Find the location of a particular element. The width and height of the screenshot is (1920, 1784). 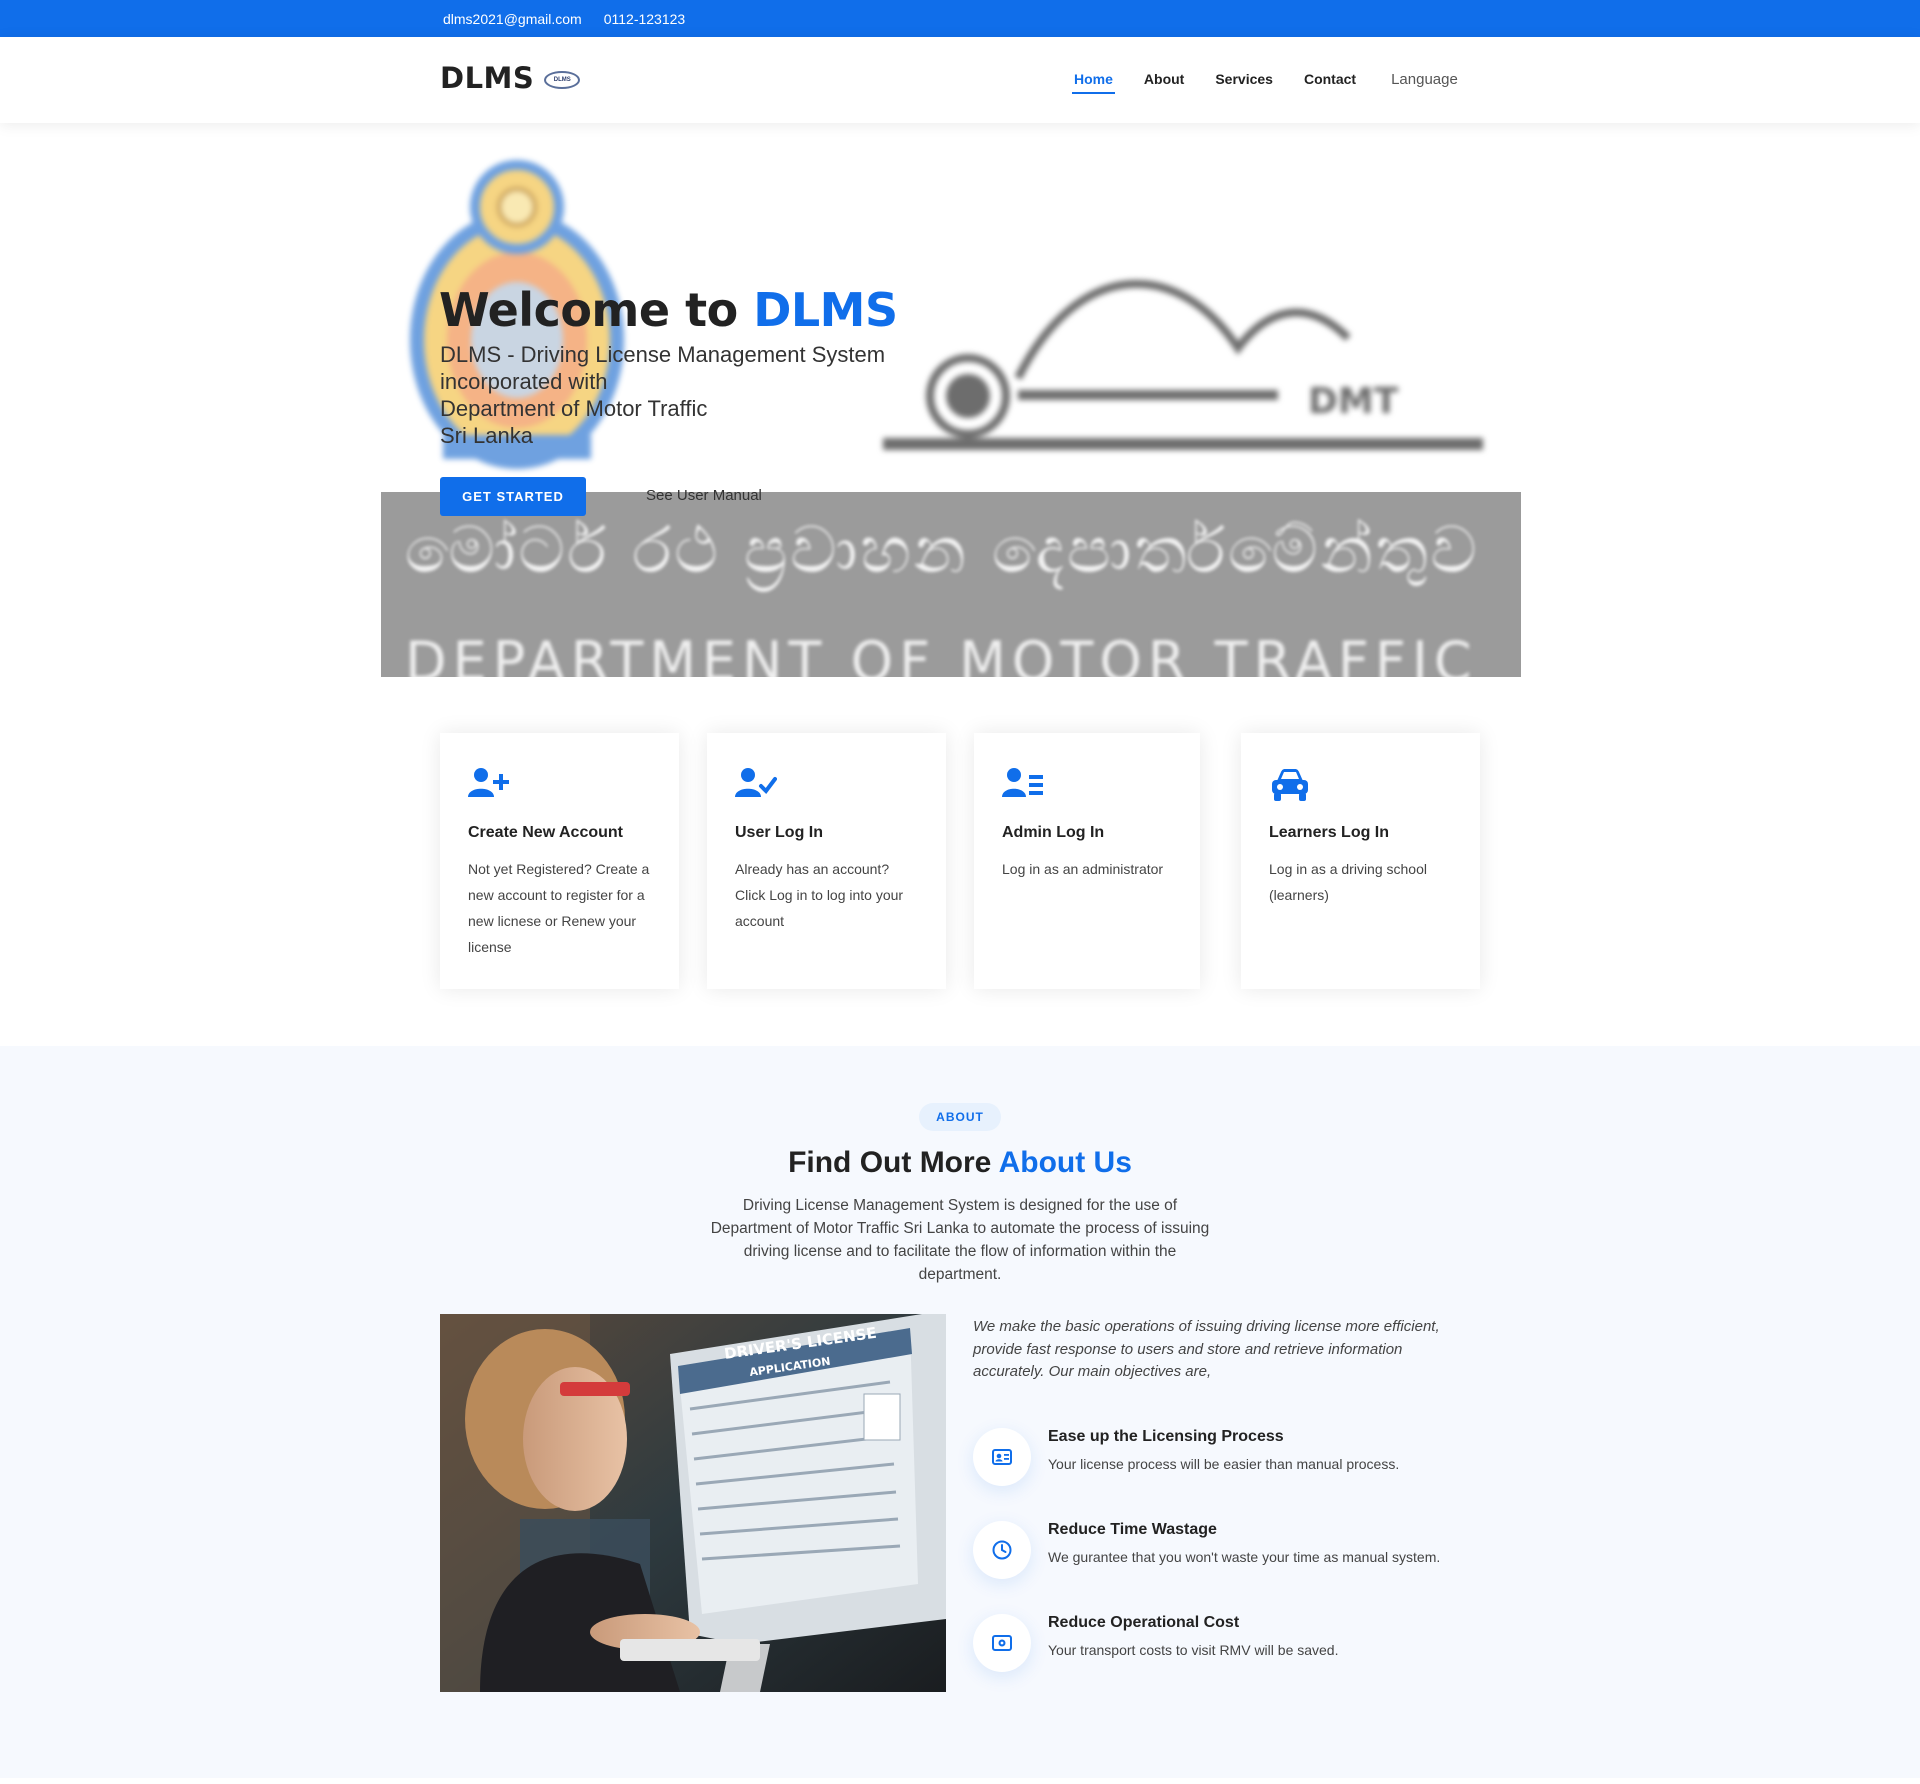

user-list-icon is located at coordinates (1022, 782).